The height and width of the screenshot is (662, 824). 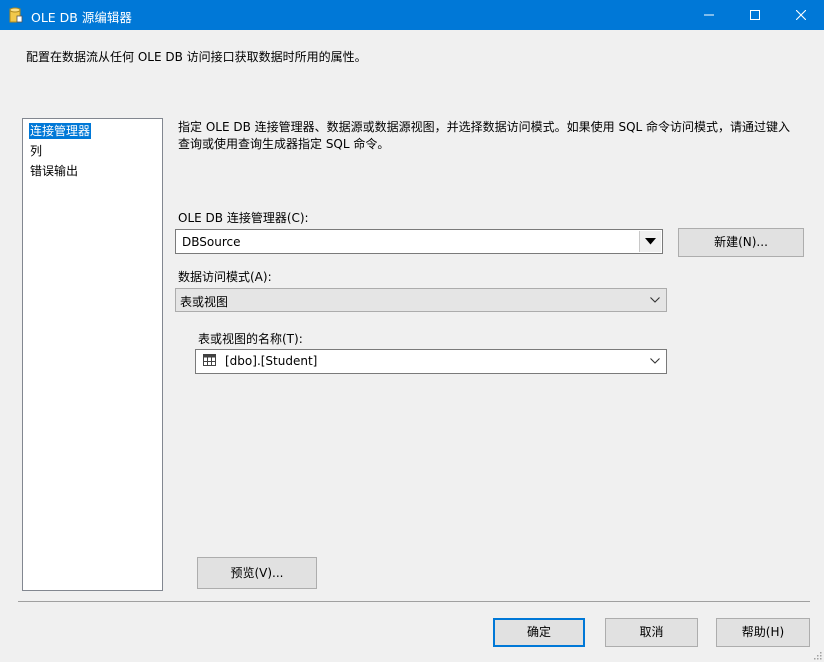 I want to click on window-title: OLE DB 源编辑器, so click(x=81, y=17).